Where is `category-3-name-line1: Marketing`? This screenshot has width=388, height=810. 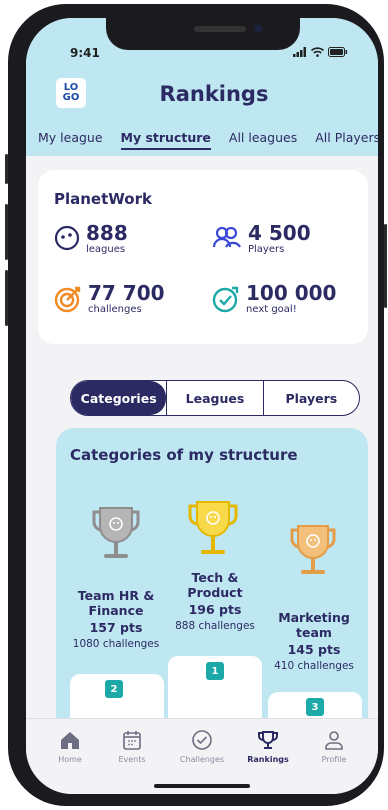
category-3-name-line1: Marketing is located at coordinates (314, 617).